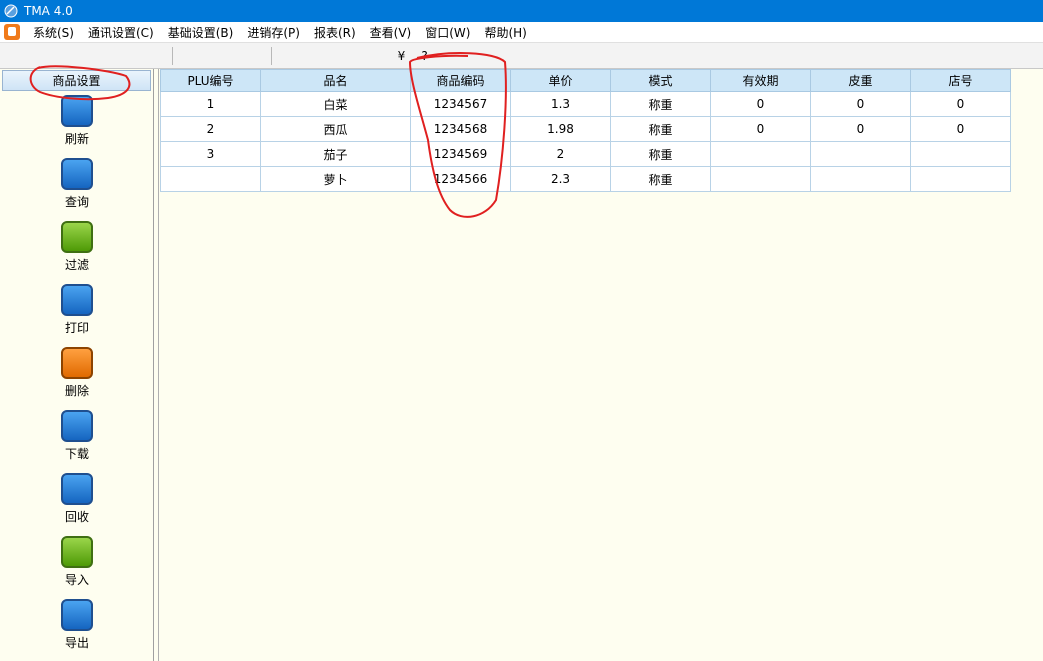 The height and width of the screenshot is (661, 1043). What do you see at coordinates (521, 56) in the screenshot?
I see `toolbar: ¥?` at bounding box center [521, 56].